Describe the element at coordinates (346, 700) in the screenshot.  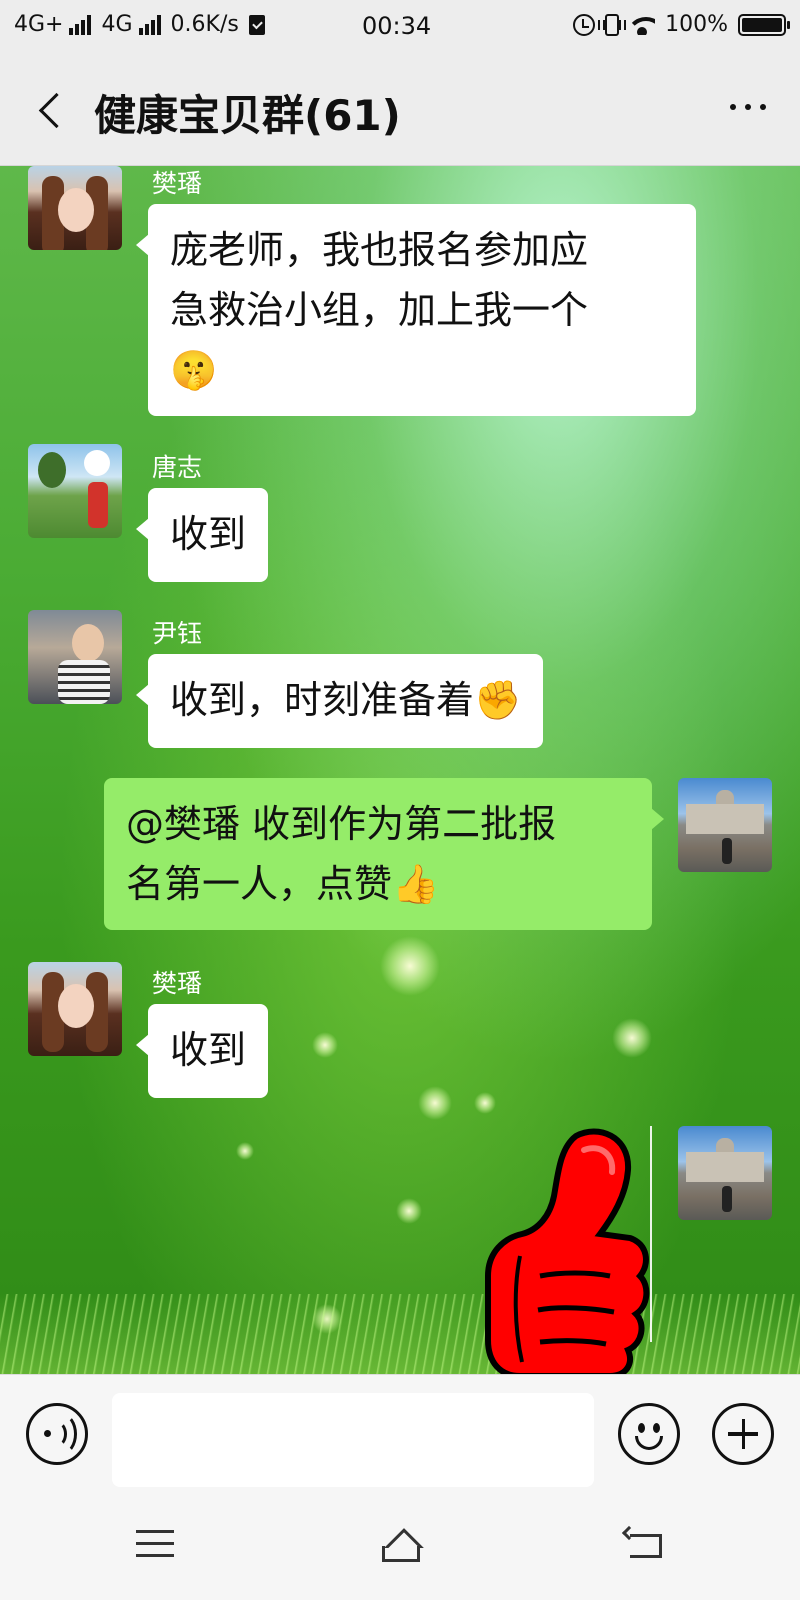
I see `message-text: 收到，时刻准备着✊` at that location.